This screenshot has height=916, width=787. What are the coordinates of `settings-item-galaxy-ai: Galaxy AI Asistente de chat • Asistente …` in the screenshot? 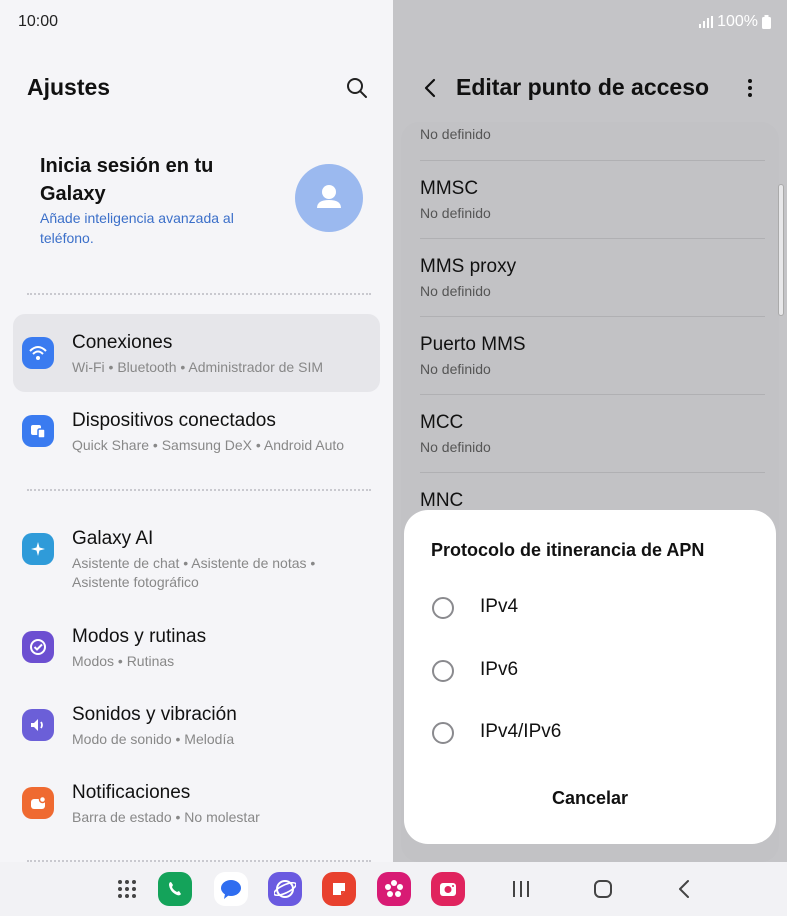 It's located at (196, 558).